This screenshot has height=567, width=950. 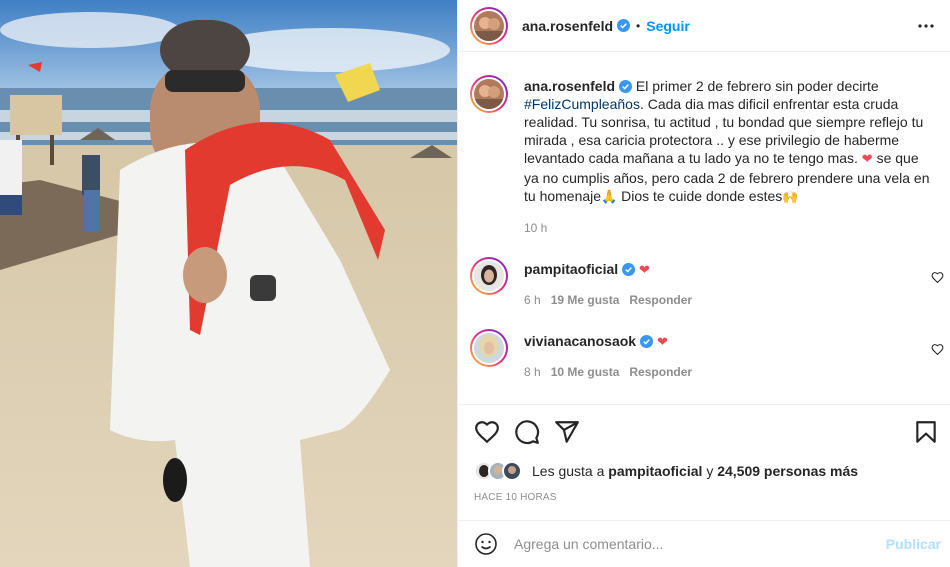 I want to click on comment-meta: 6 h 19 Me gusta Responder, so click(x=608, y=300).